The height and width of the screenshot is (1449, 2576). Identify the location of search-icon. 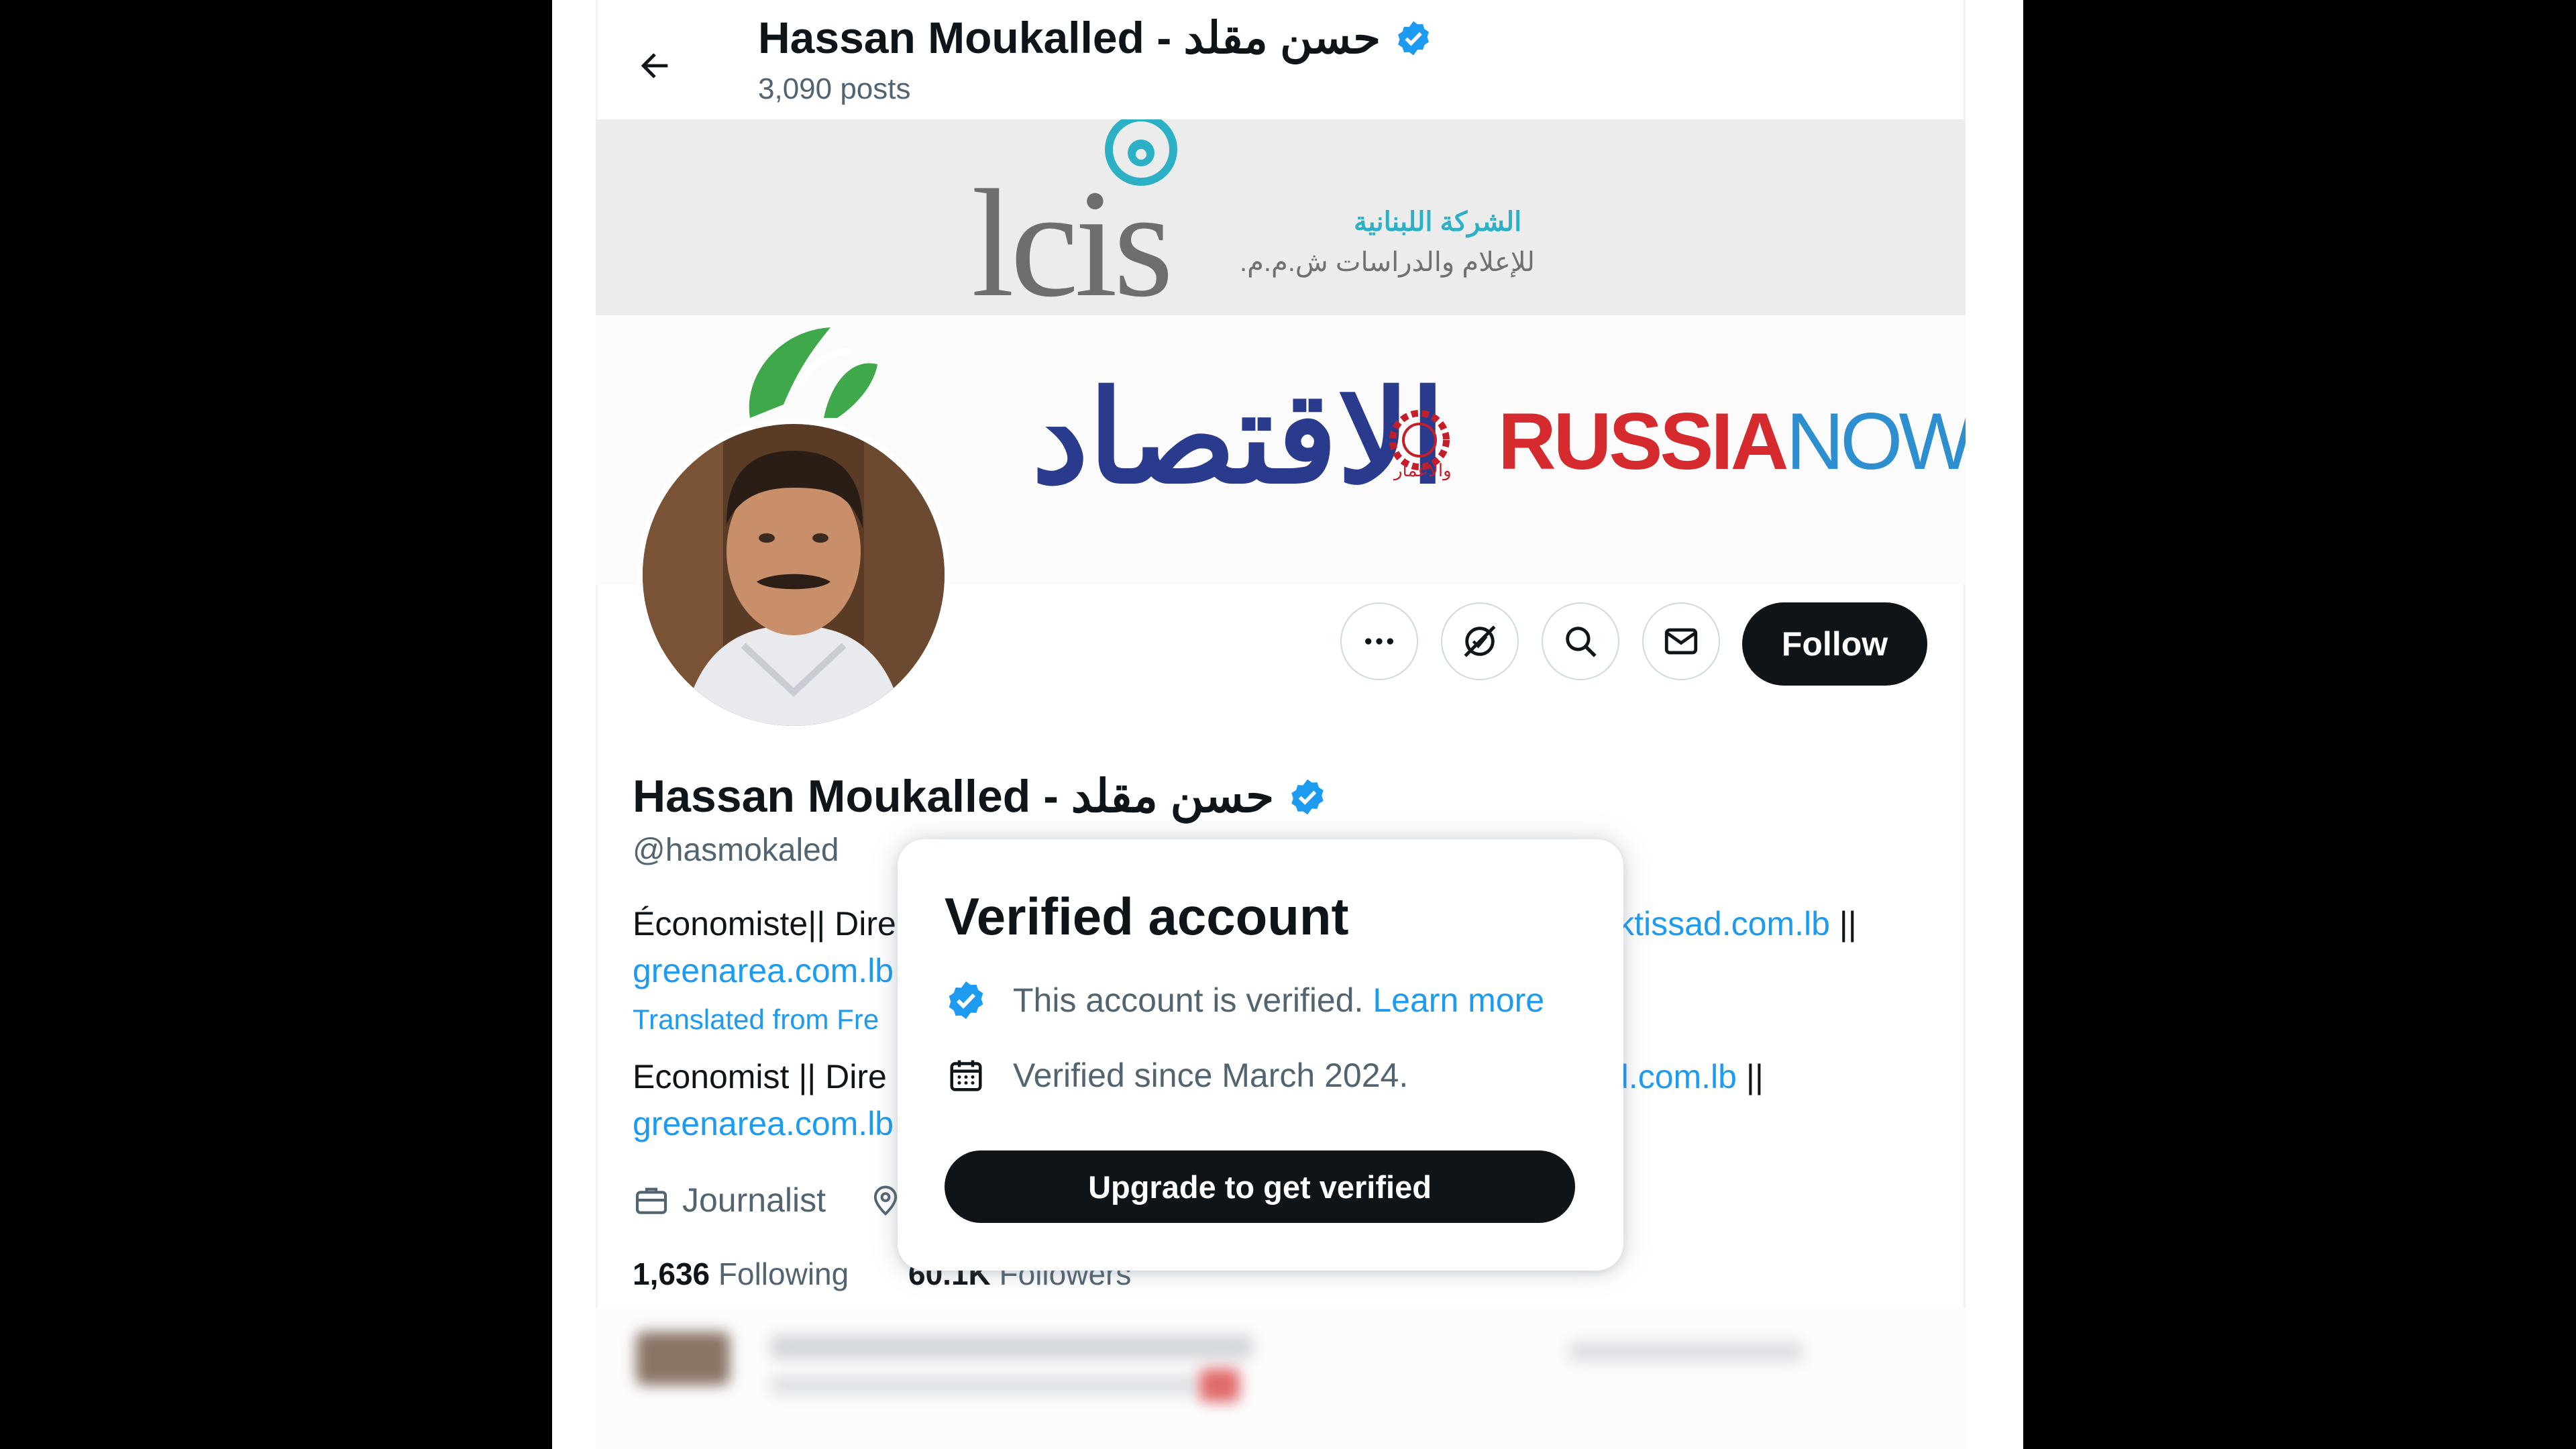
(1581, 642).